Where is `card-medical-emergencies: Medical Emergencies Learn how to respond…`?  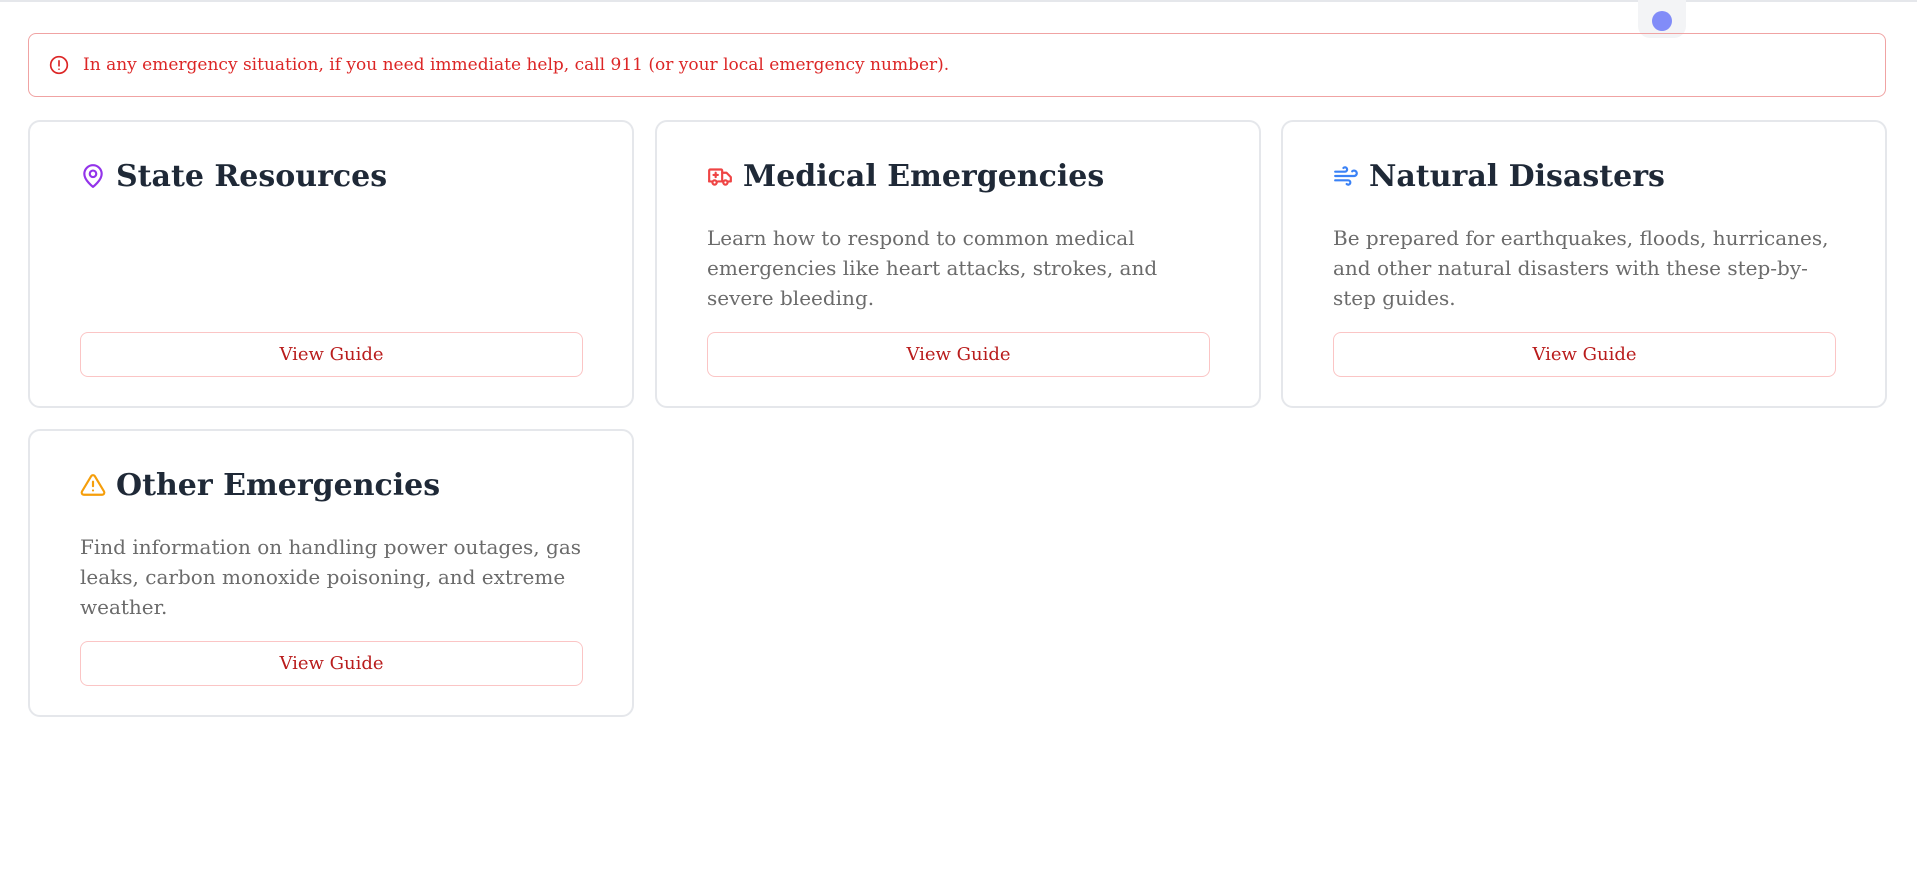 card-medical-emergencies: Medical Emergencies Learn how to respond… is located at coordinates (958, 264).